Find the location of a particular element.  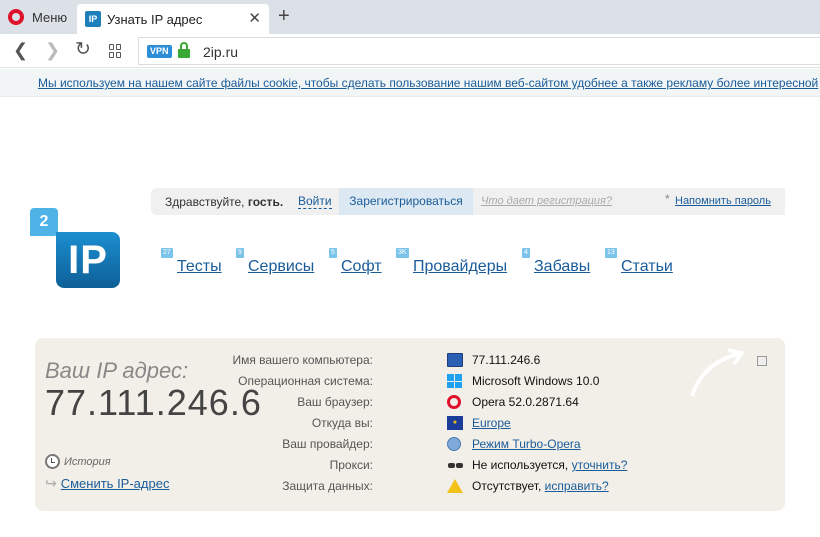

info-row-provider: Ваш провайдер: Режим Turbo-Opera is located at coordinates (475, 444).